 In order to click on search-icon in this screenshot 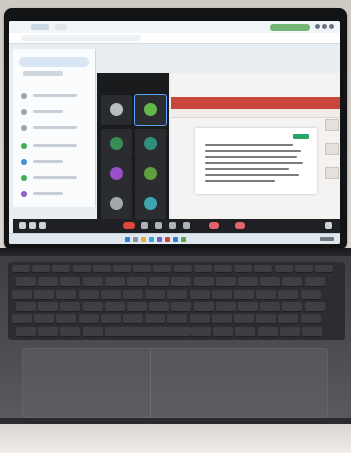, I will do `click(135, 239)`.